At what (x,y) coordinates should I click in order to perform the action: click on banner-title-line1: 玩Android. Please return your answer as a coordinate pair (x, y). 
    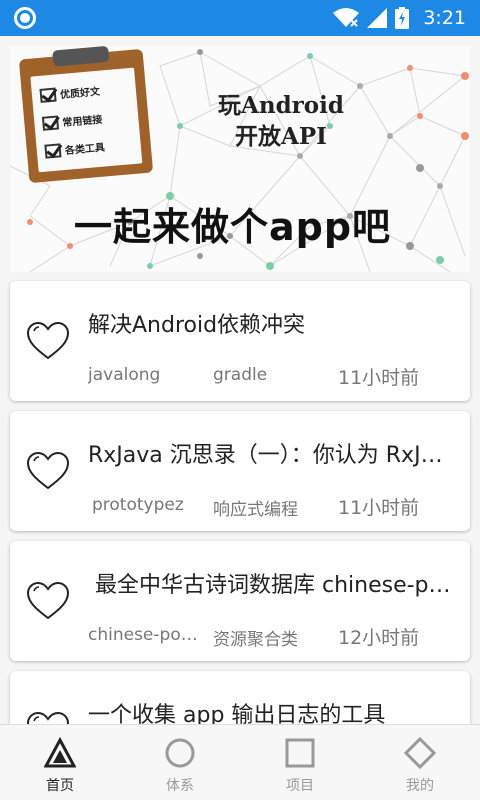
    Looking at the image, I should click on (281, 105).